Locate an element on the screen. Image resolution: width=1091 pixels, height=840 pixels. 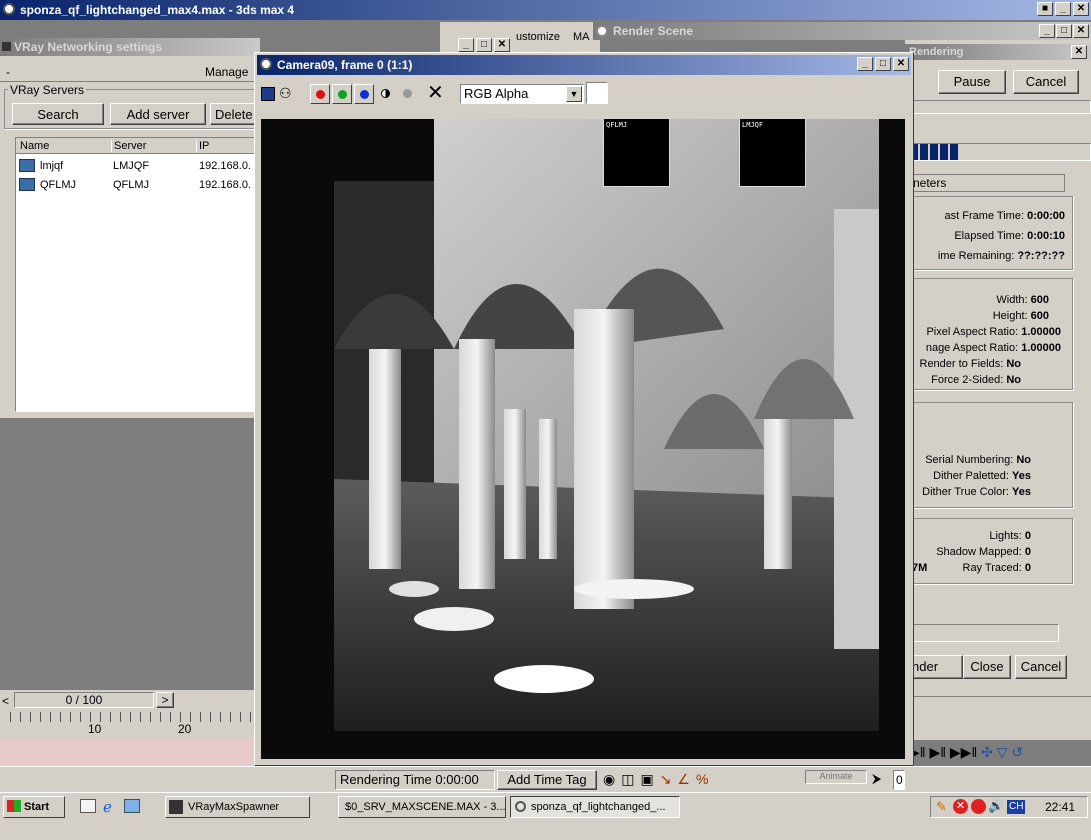
tray-stop-icon: ✕ is located at coordinates (960, 806).